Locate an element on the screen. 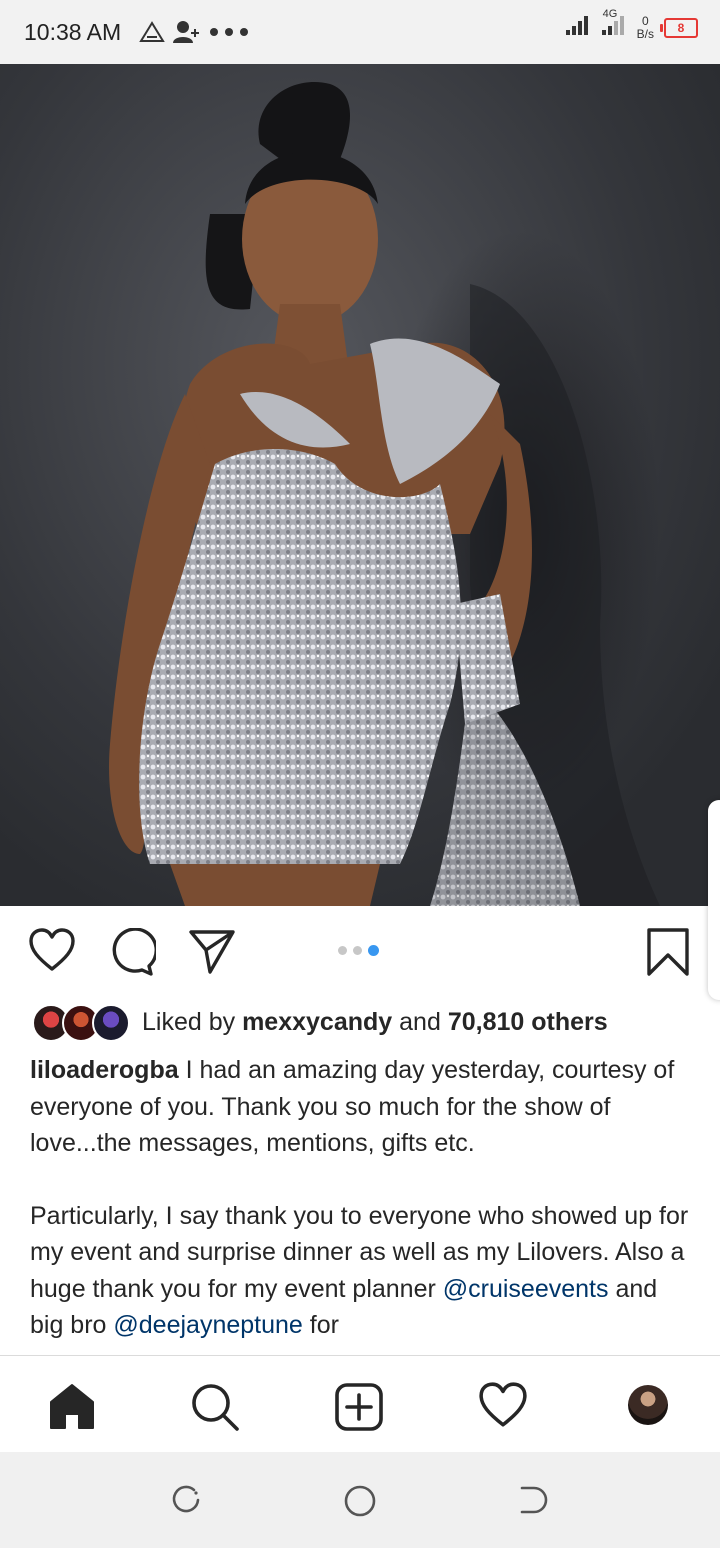 Image resolution: width=720 pixels, height=1548 pixels. new-post-icon is located at coordinates (359, 1409).